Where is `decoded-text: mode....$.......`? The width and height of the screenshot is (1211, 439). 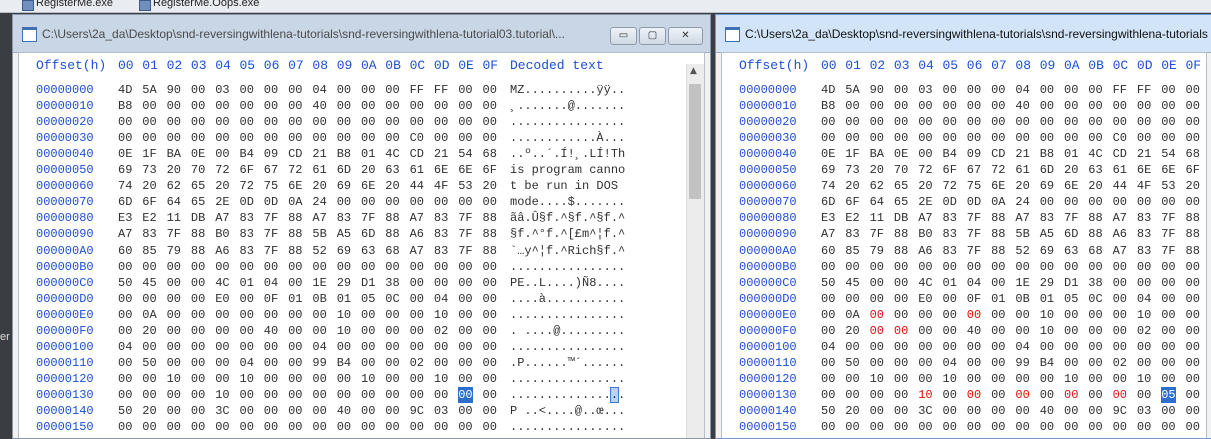 decoded-text: mode....$....... is located at coordinates (567, 202).